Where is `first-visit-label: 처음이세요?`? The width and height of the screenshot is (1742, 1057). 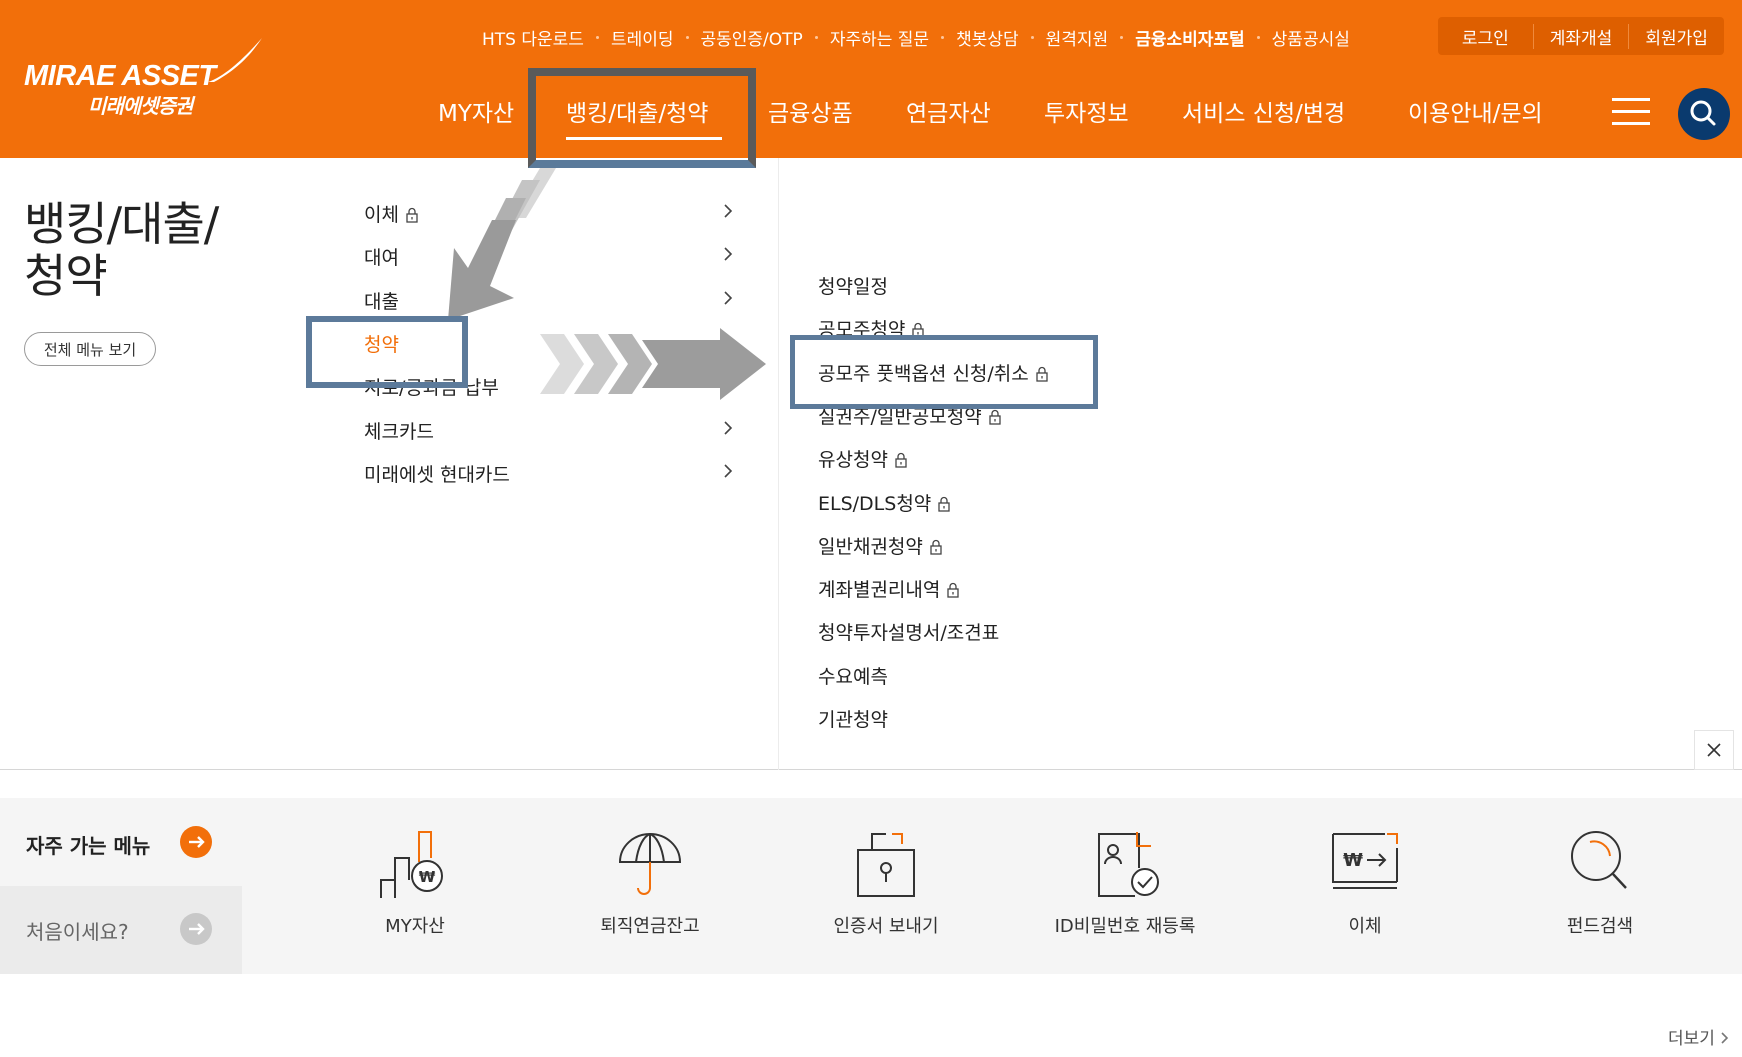
first-visit-label: 처음이세요? is located at coordinates (77, 932).